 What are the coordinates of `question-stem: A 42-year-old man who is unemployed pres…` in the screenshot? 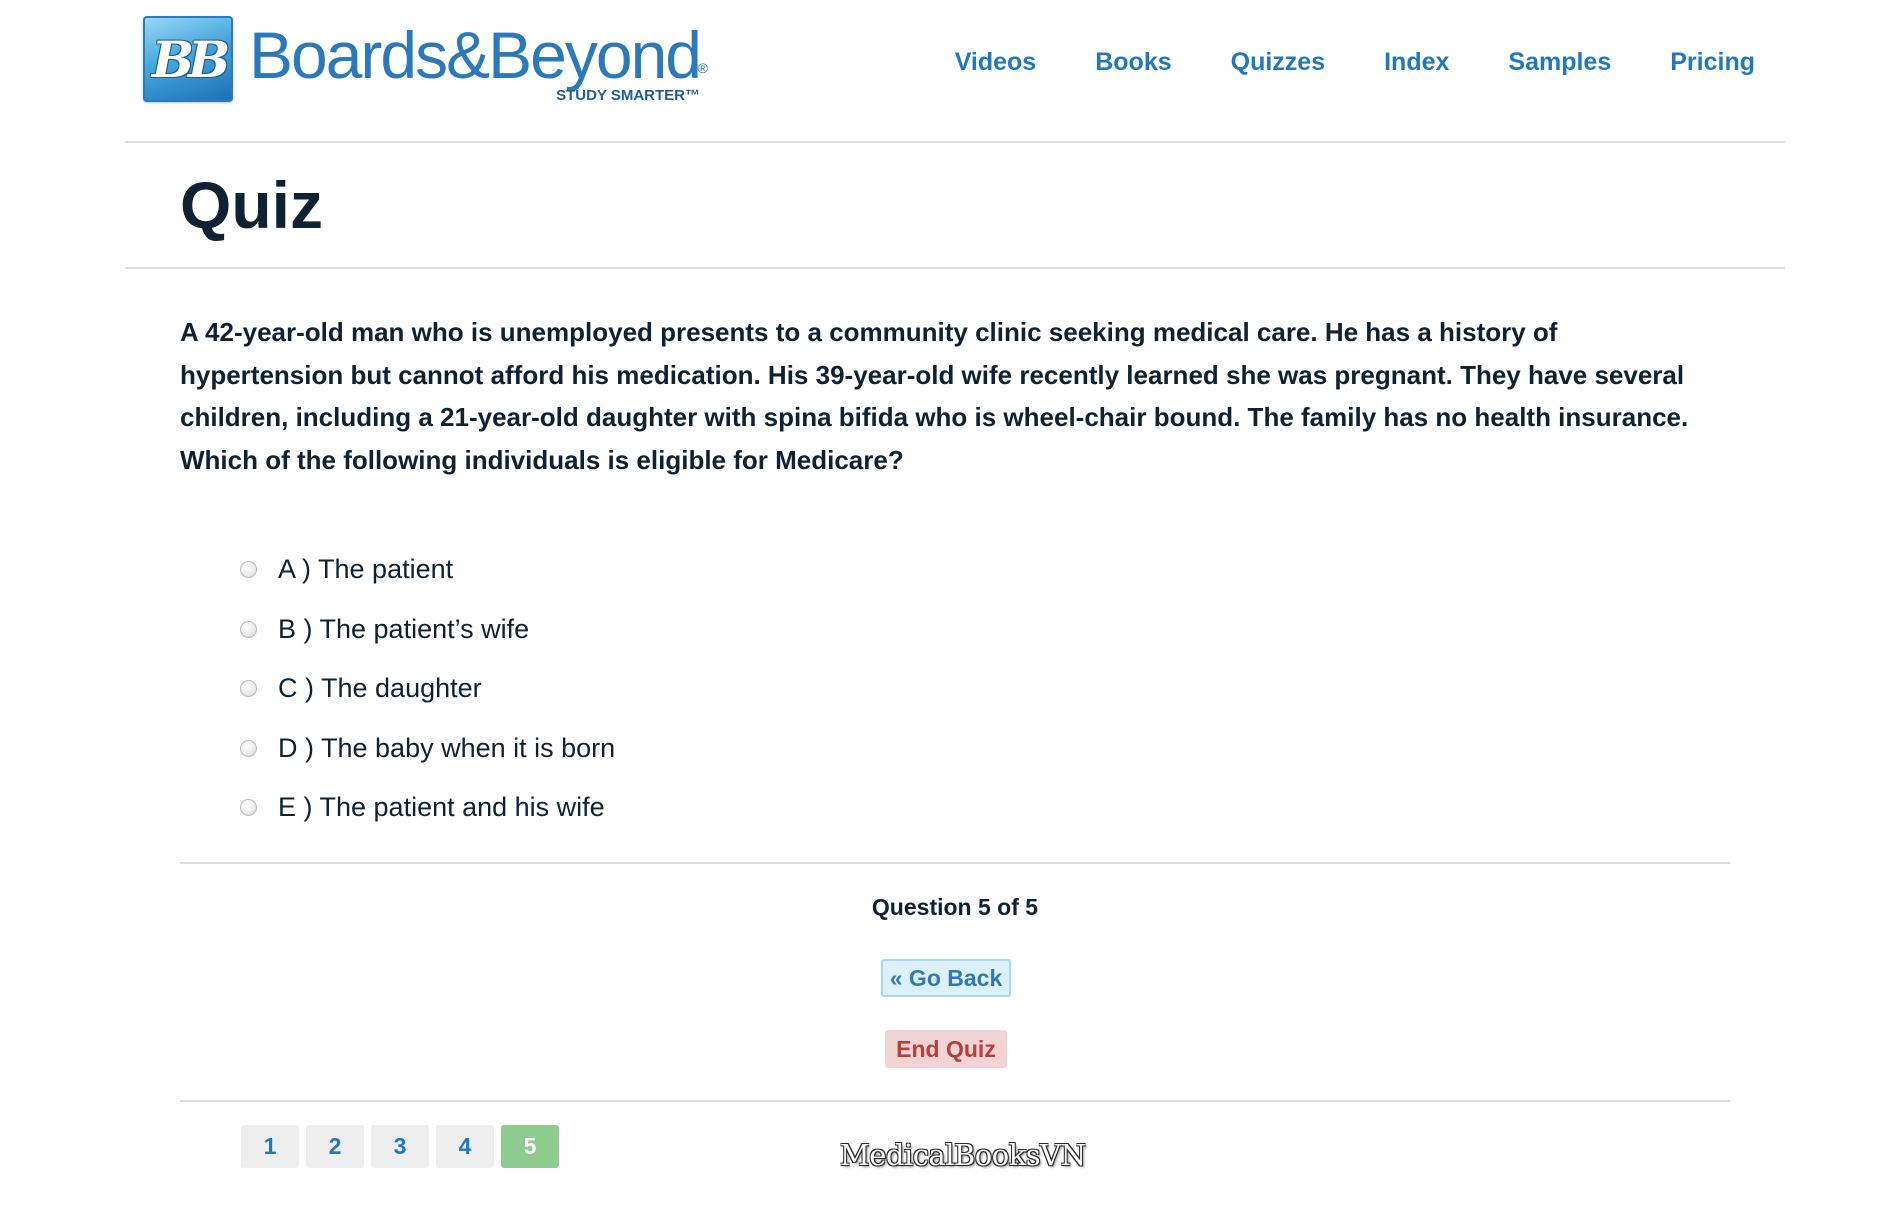 It's located at (934, 396).